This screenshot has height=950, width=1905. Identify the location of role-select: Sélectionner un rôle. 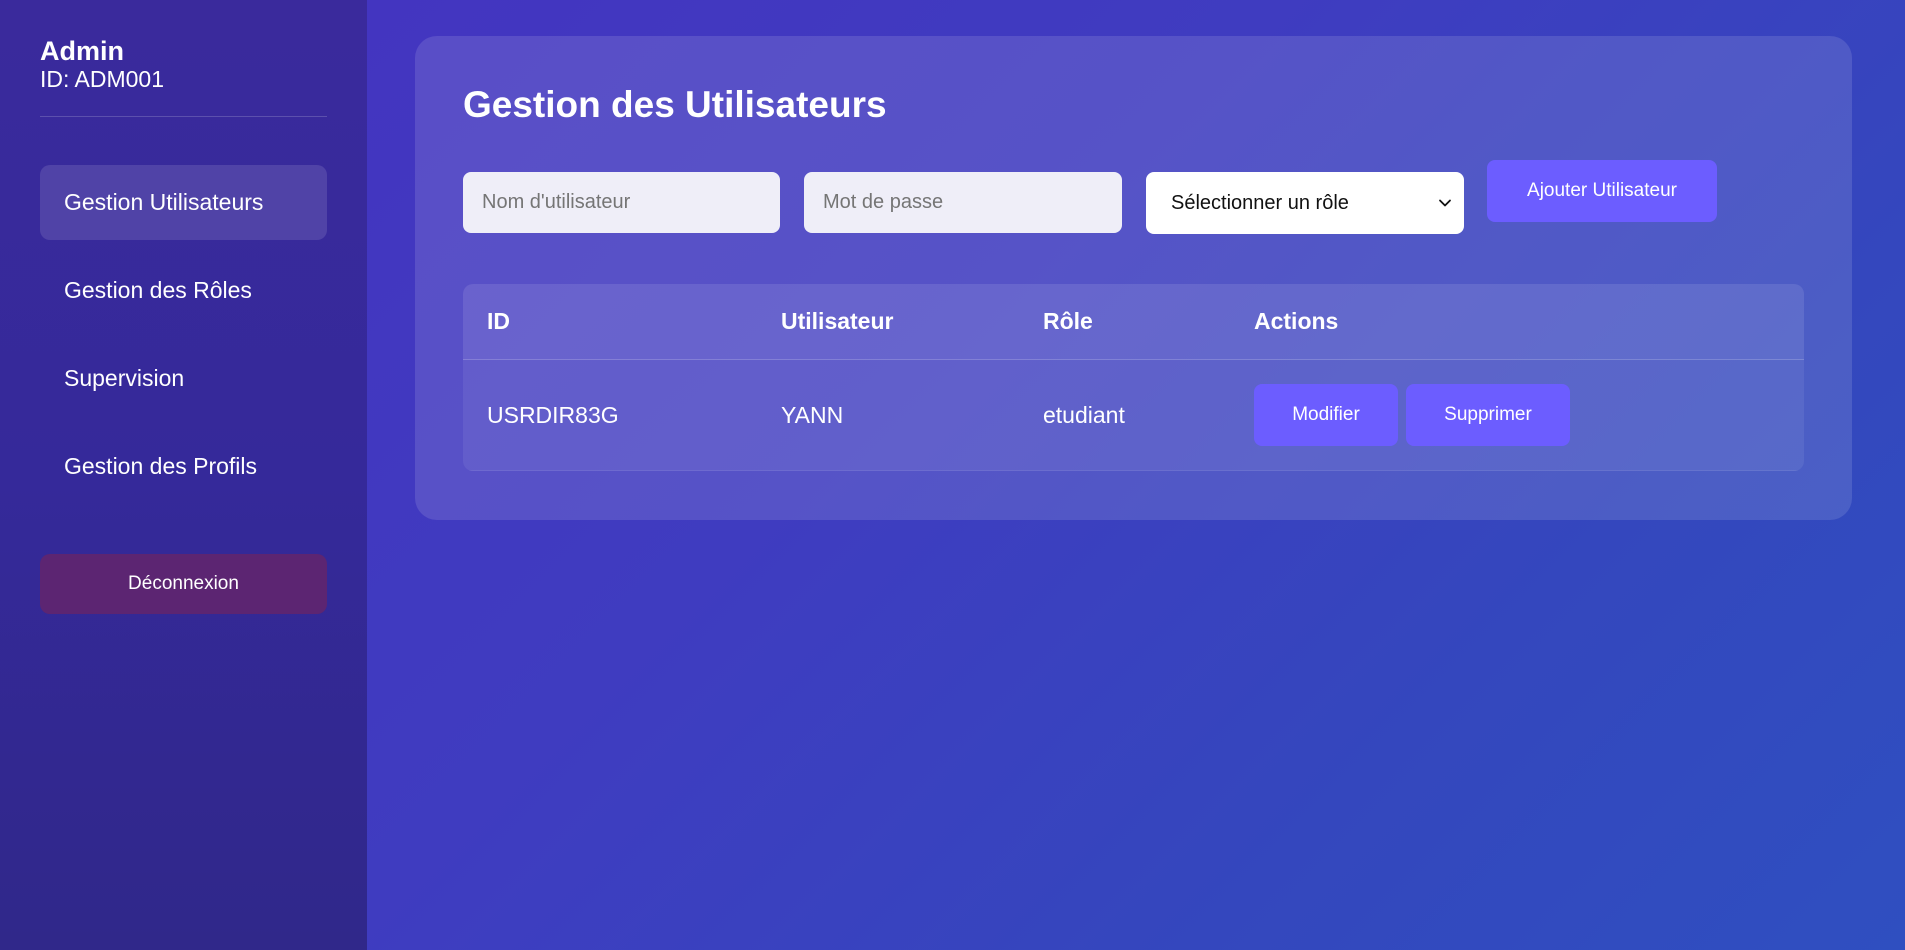
(1305, 203).